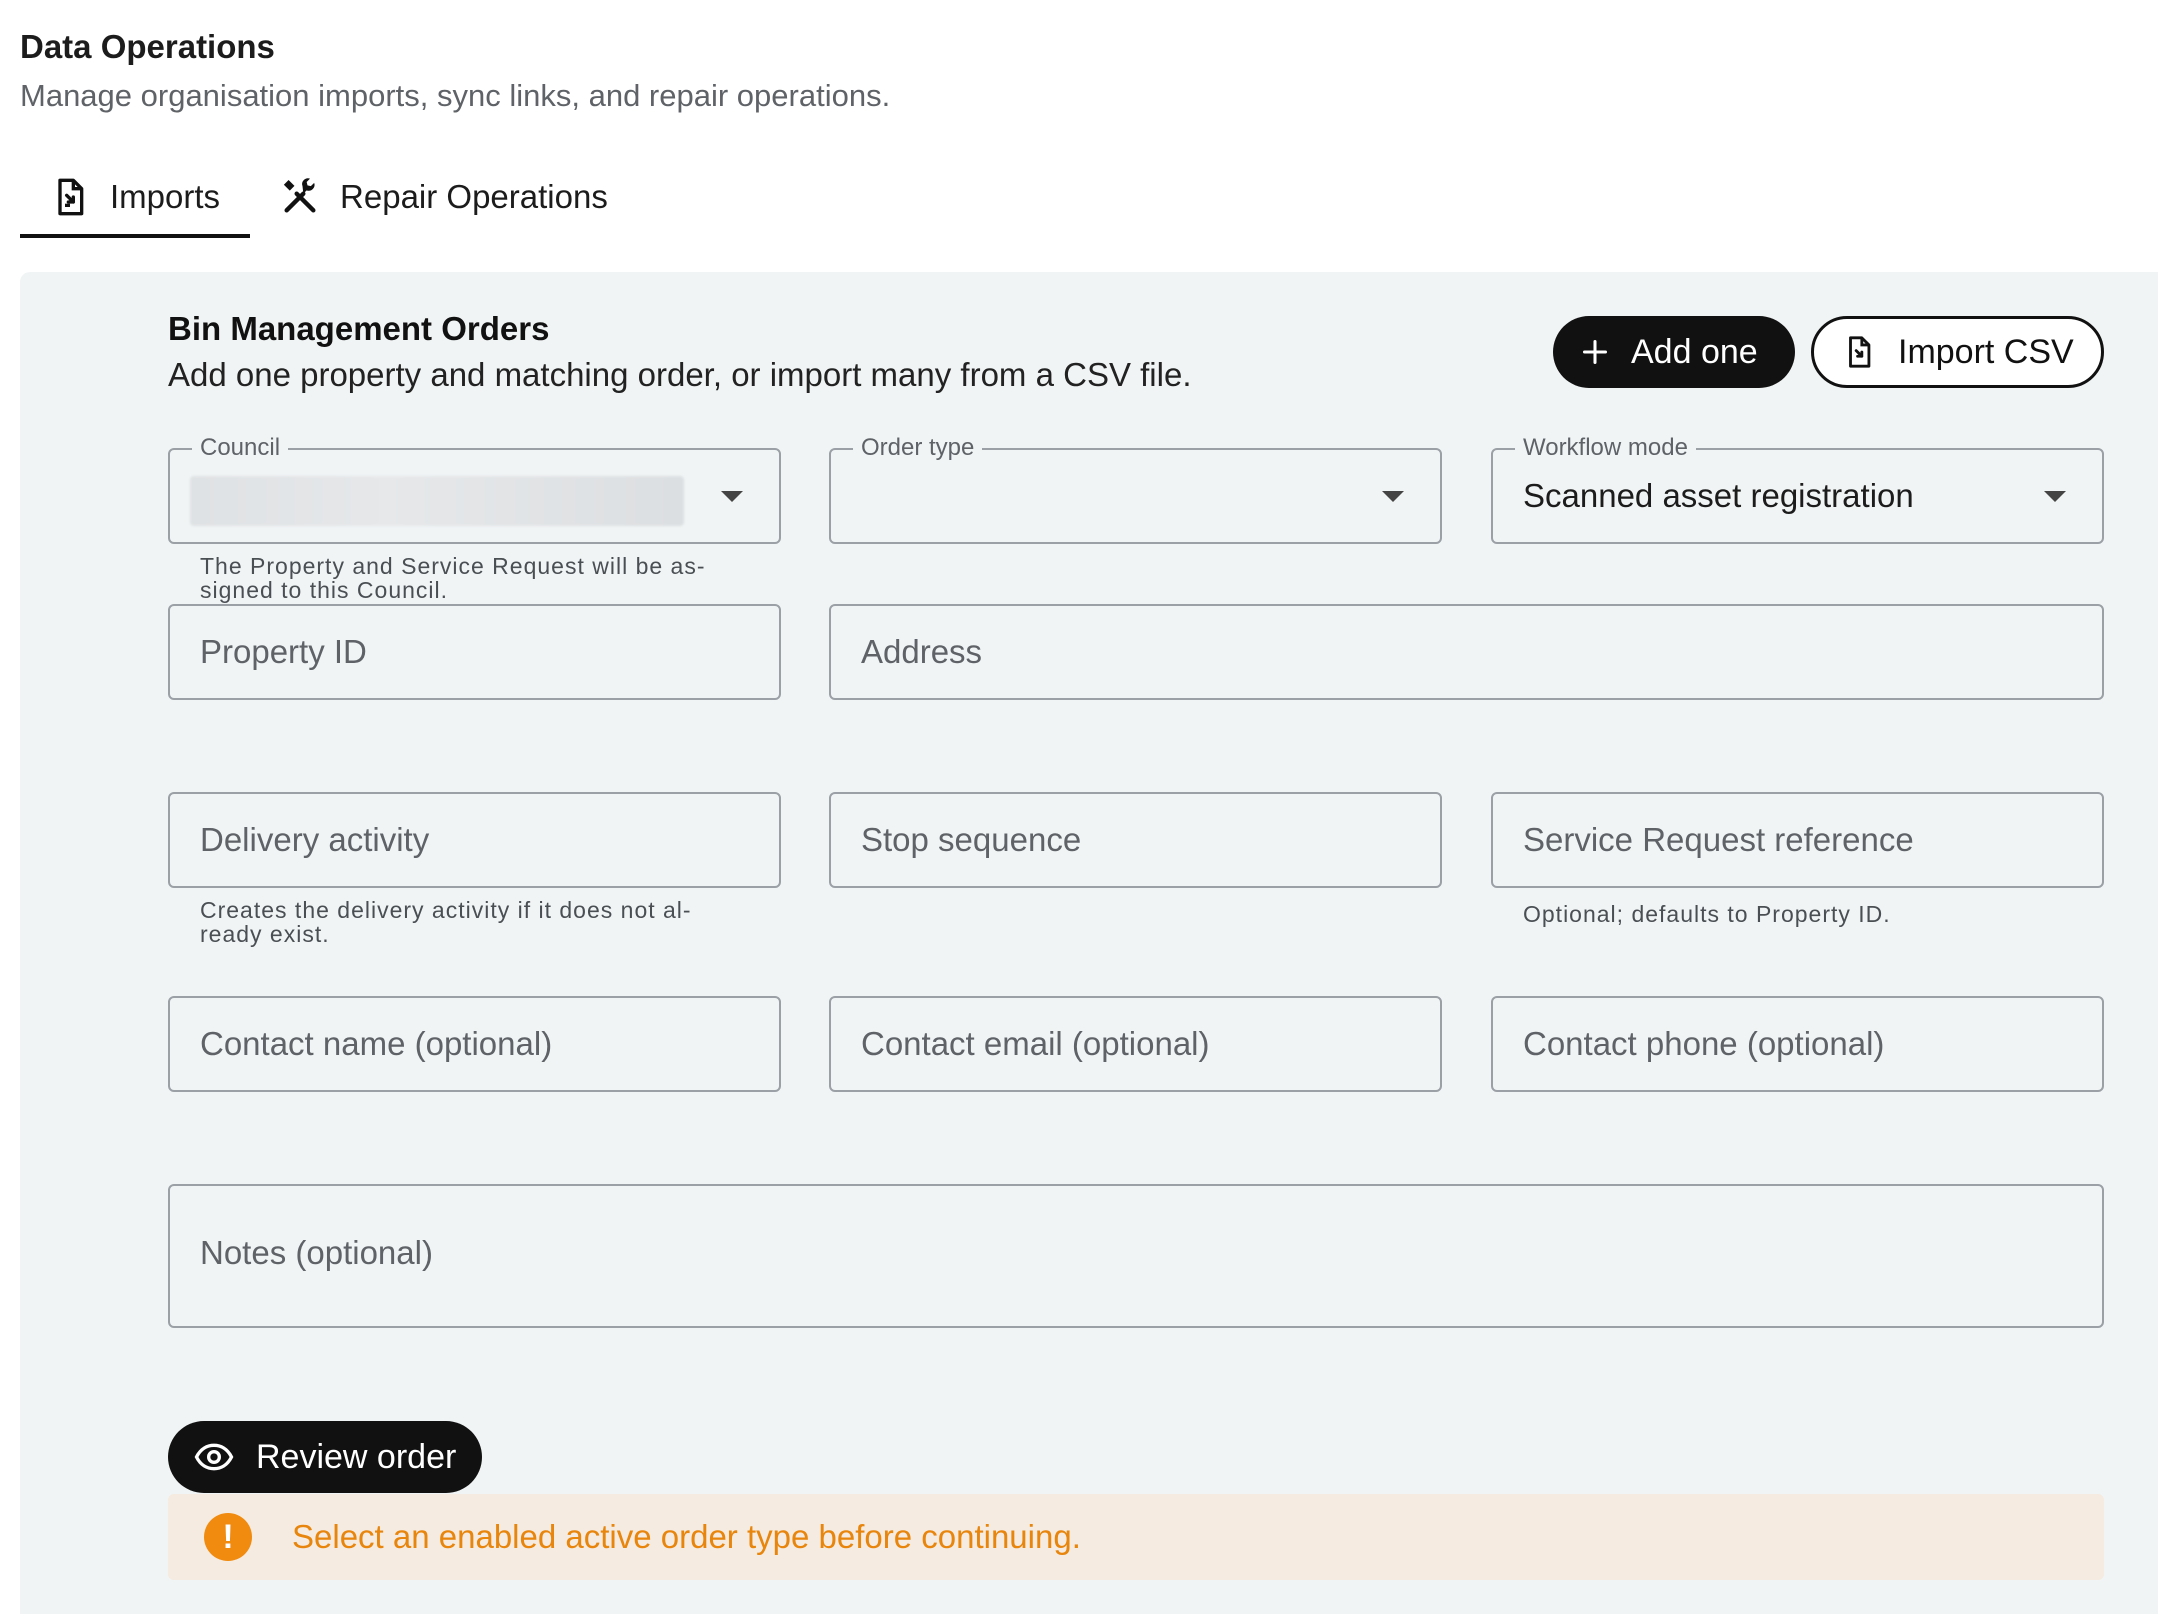 Image resolution: width=2158 pixels, height=1614 pixels. What do you see at coordinates (1605, 448) in the screenshot?
I see `workflow-mode-label: Workflow mode` at bounding box center [1605, 448].